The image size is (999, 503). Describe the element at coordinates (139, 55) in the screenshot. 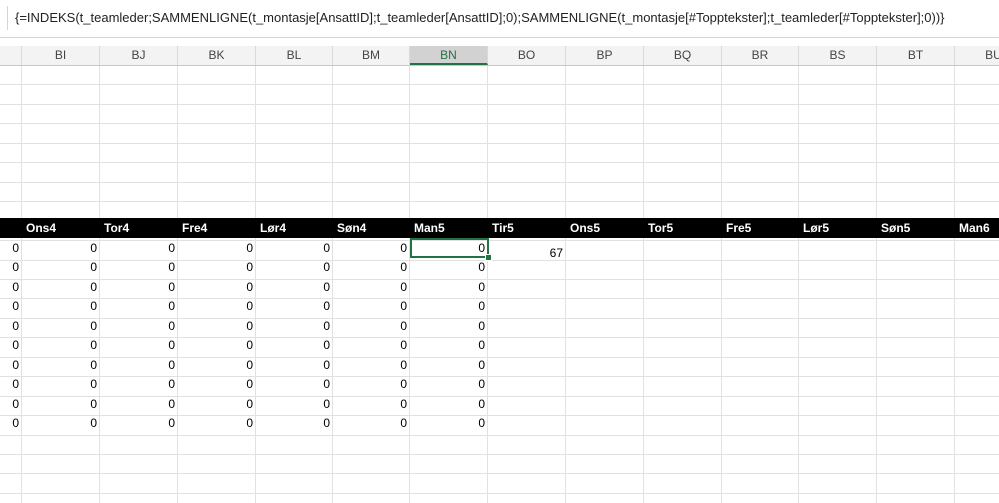

I see `column-header-bj: BJ` at that location.